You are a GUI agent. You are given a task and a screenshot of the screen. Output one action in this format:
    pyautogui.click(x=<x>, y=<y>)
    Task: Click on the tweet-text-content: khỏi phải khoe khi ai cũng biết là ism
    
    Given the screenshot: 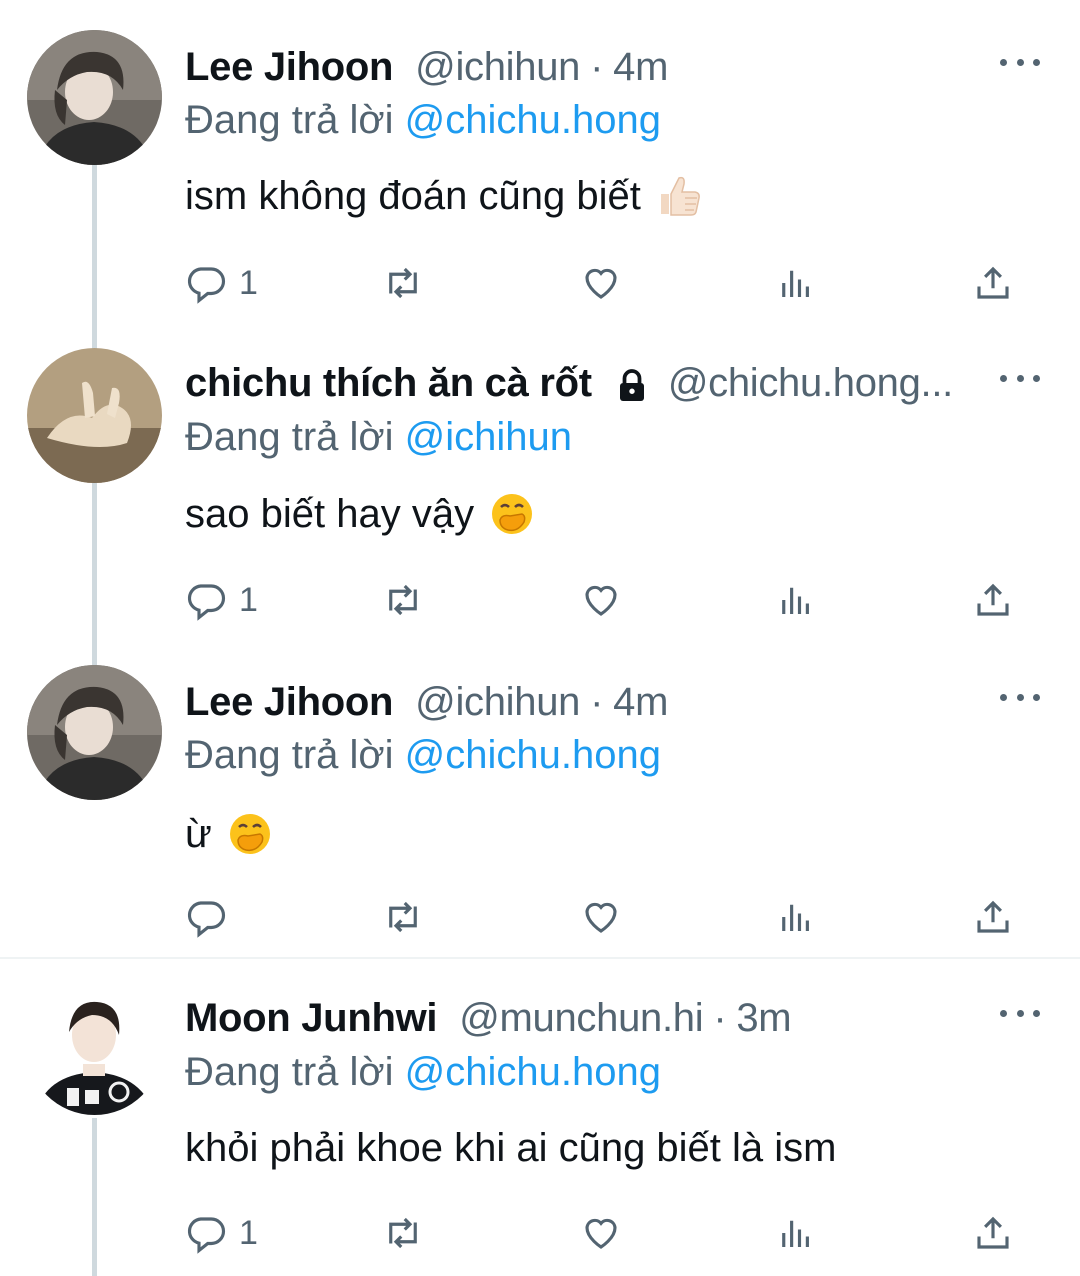 What is the action you would take?
    pyautogui.click(x=511, y=1148)
    